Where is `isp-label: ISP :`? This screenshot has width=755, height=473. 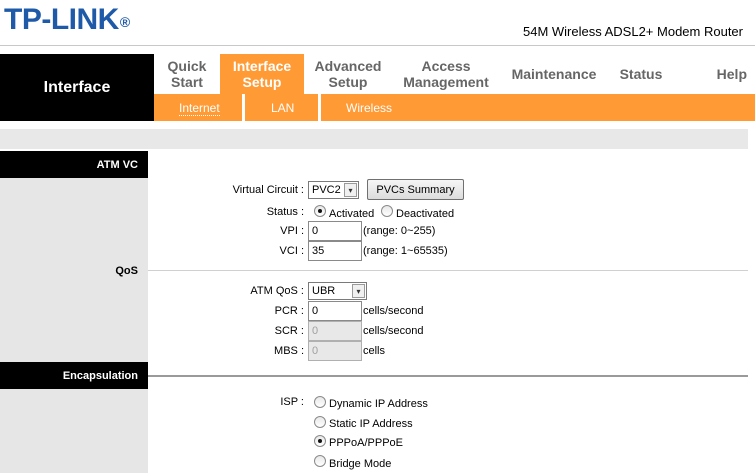 isp-label: ISP : is located at coordinates (292, 402).